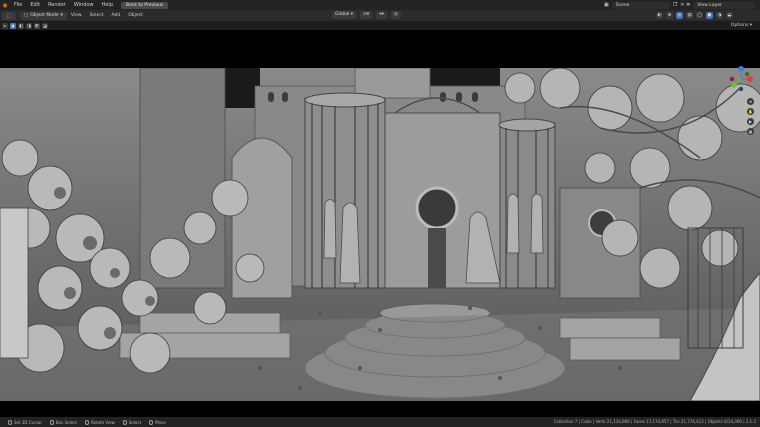 Image resolution: width=760 pixels, height=427 pixels. What do you see at coordinates (66, 422) in the screenshot?
I see `status-label: Box Select` at bounding box center [66, 422].